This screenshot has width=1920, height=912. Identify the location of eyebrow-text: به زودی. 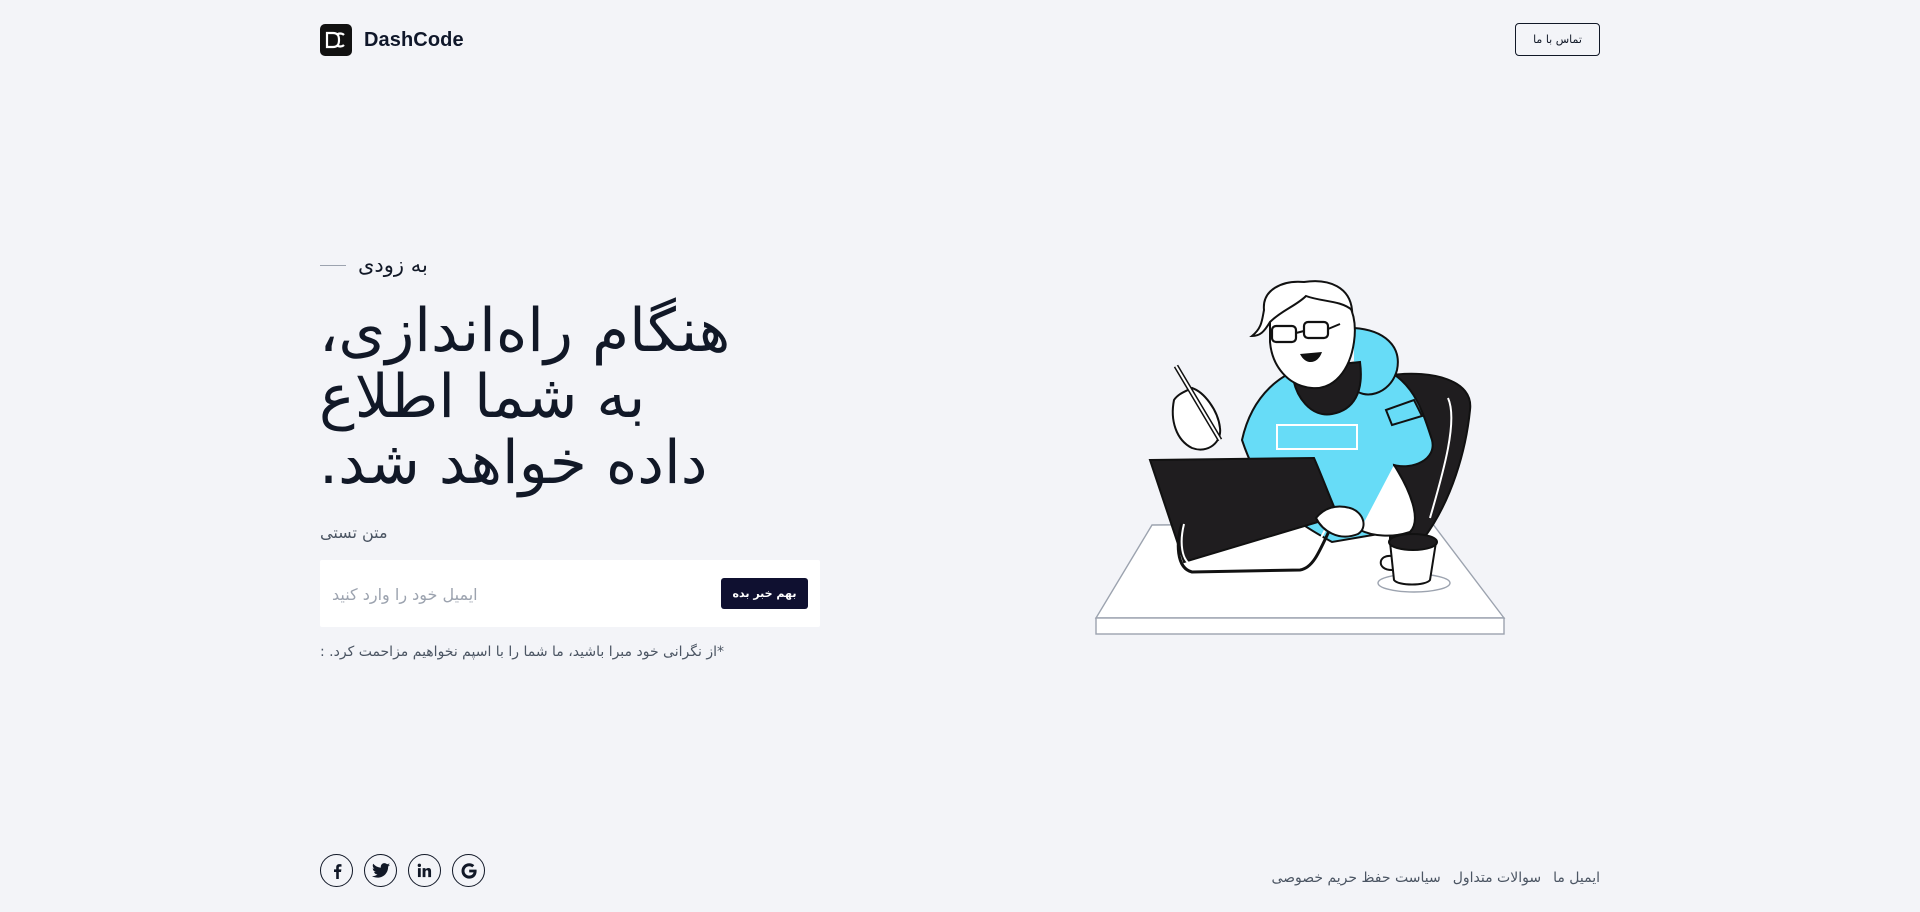
(393, 265).